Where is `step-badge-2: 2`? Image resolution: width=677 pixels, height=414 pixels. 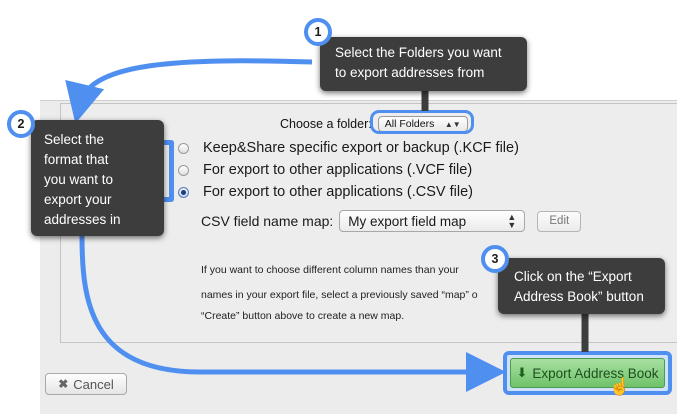 step-badge-2: 2 is located at coordinates (21, 124).